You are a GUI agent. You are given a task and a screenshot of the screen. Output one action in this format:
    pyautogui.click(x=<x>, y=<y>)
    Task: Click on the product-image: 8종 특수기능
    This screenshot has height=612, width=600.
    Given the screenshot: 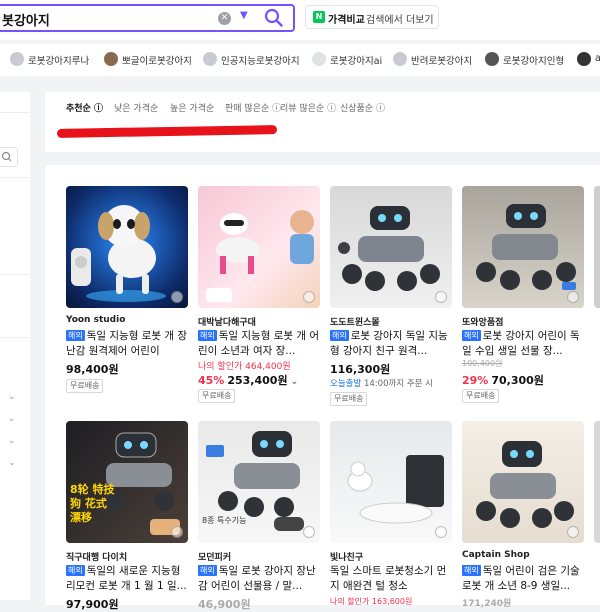 What is the action you would take?
    pyautogui.click(x=259, y=482)
    